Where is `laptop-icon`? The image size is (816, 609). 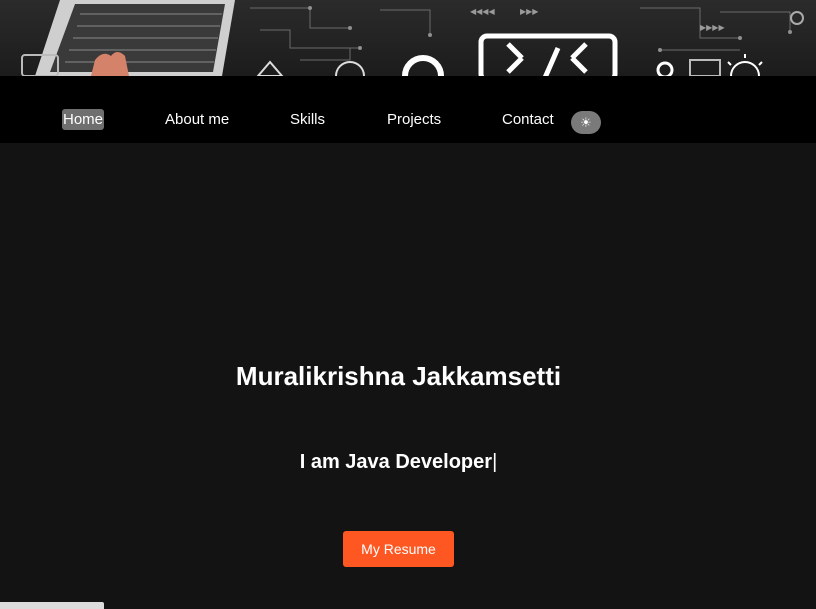
laptop-icon is located at coordinates (128, 38).